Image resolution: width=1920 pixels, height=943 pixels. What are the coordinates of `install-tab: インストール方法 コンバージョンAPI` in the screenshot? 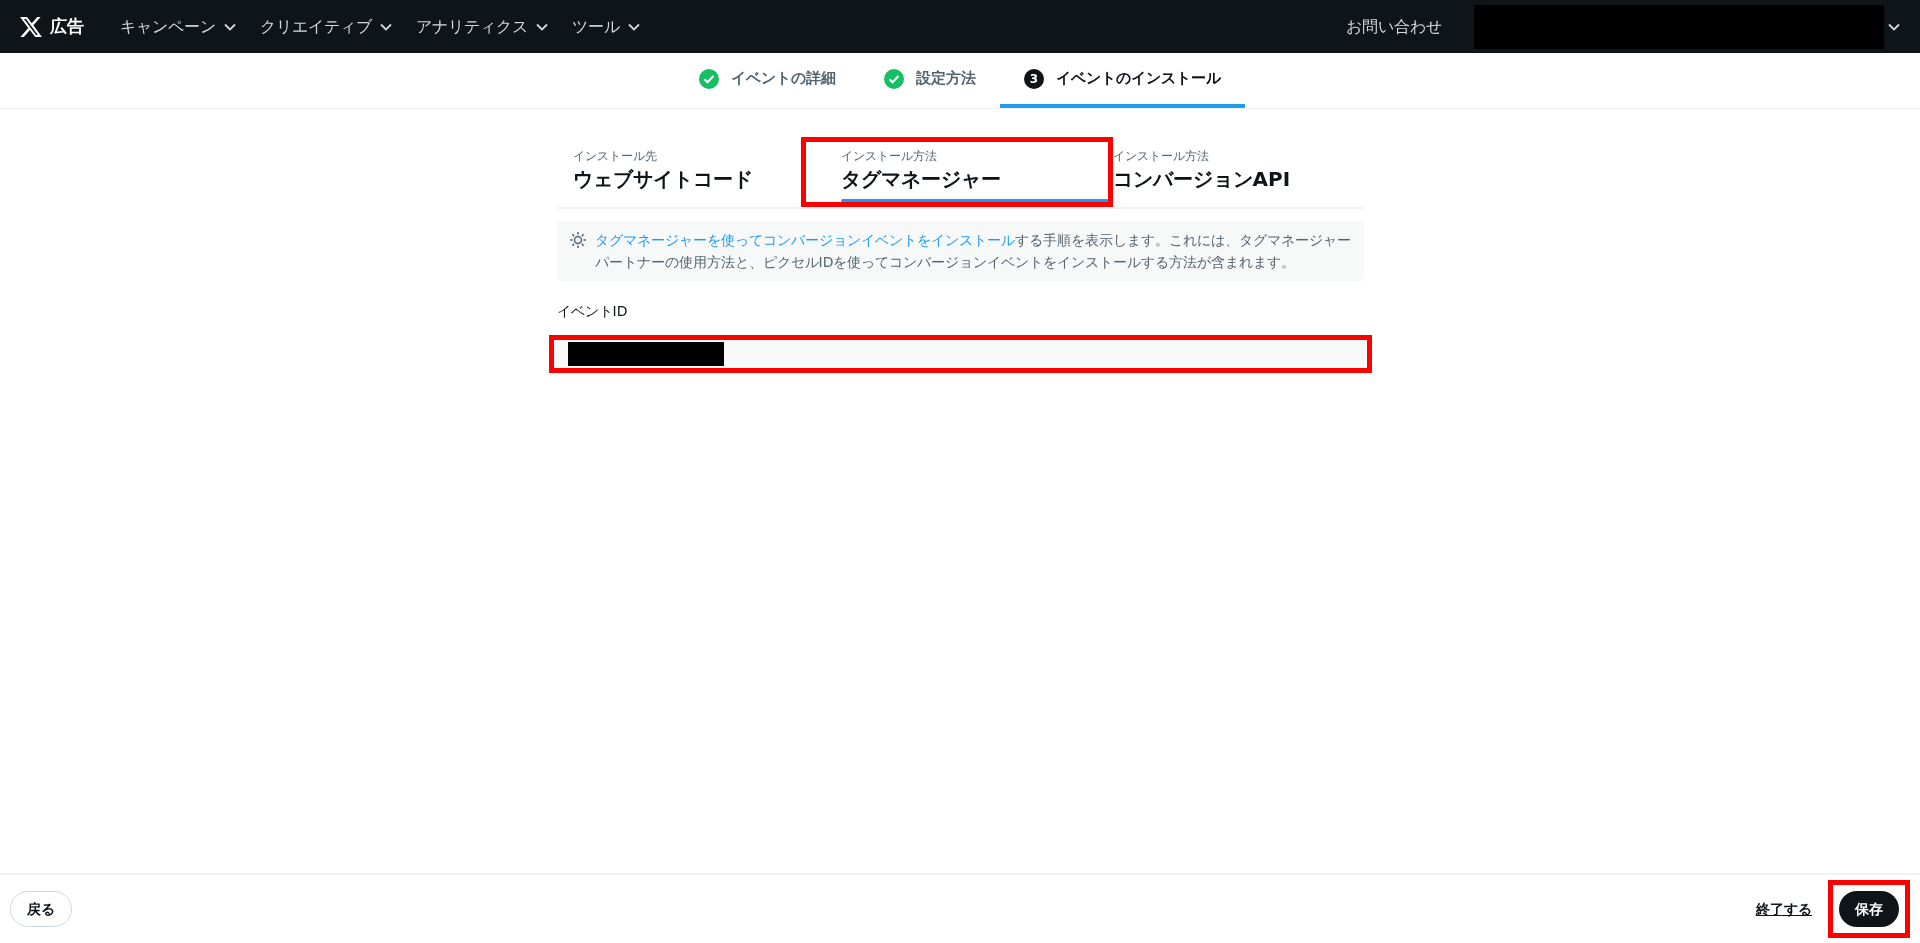 It's located at (1201, 172).